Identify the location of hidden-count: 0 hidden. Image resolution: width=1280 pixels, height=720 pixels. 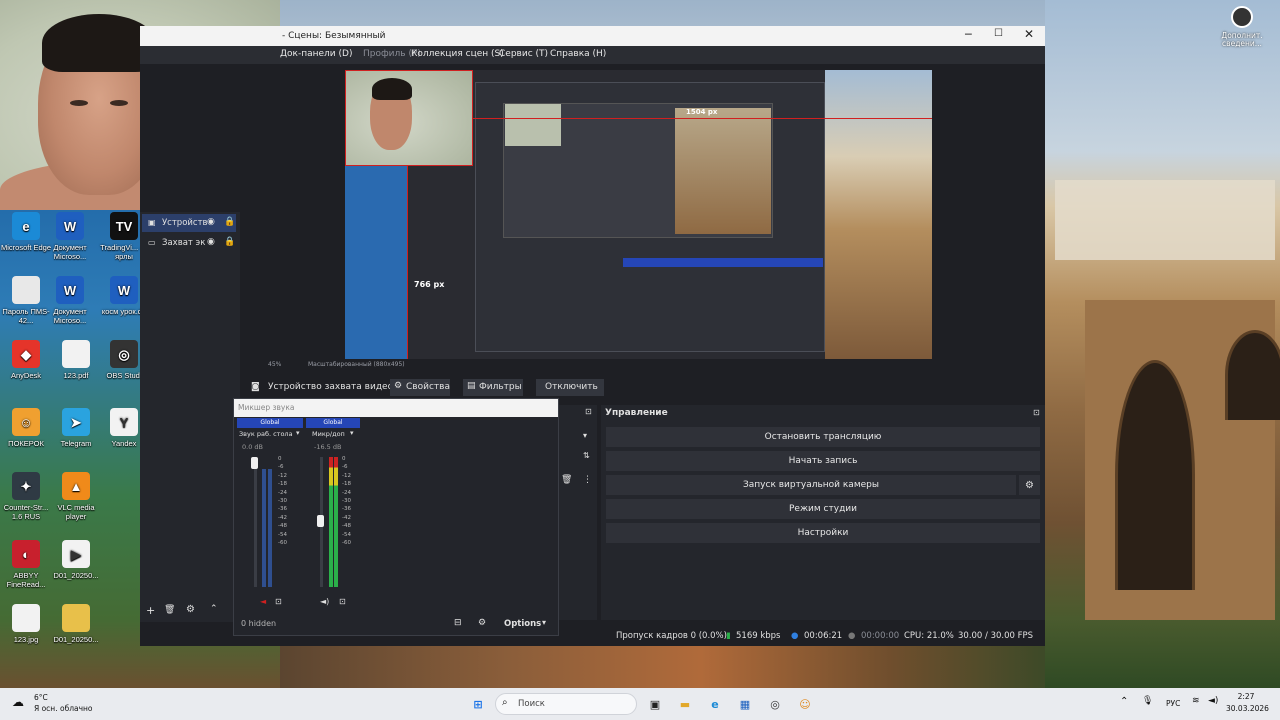
(259, 623).